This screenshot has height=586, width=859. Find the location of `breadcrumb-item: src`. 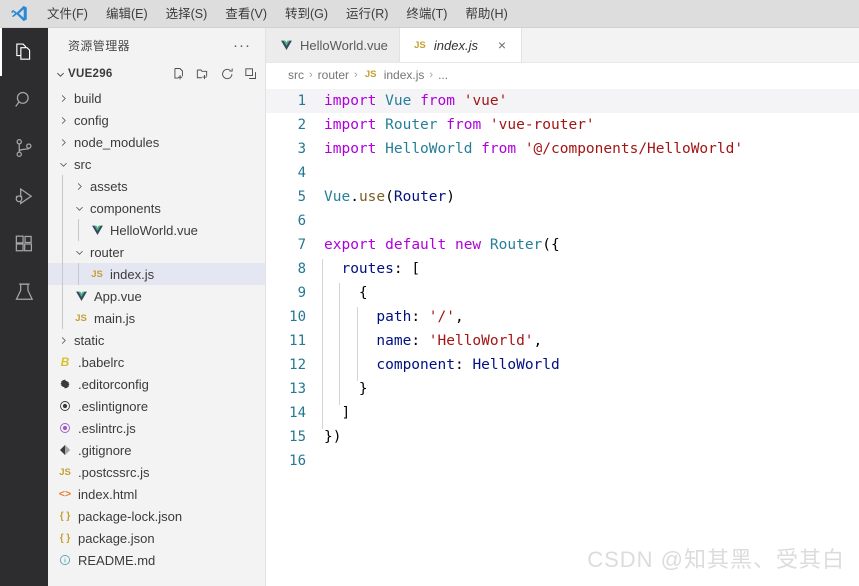

breadcrumb-item: src is located at coordinates (296, 75).